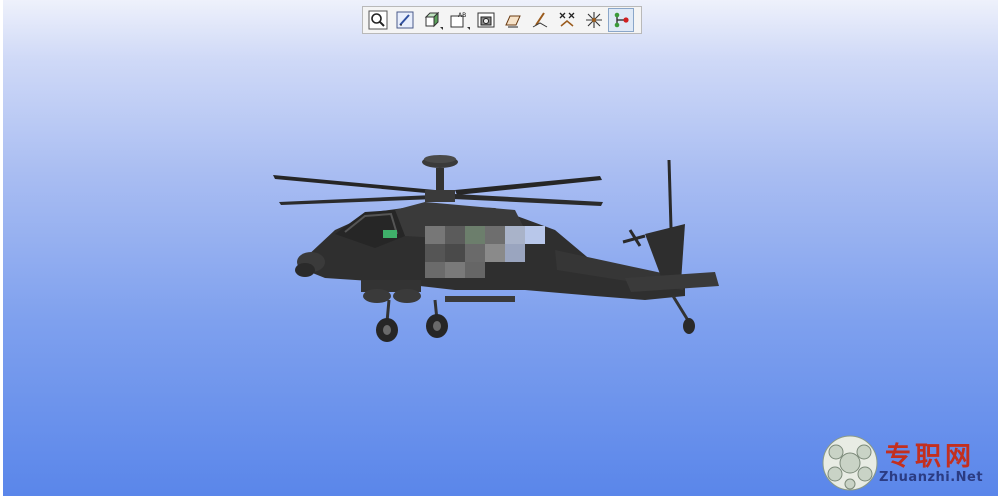  I want to click on section-pen-button, so click(540, 20).